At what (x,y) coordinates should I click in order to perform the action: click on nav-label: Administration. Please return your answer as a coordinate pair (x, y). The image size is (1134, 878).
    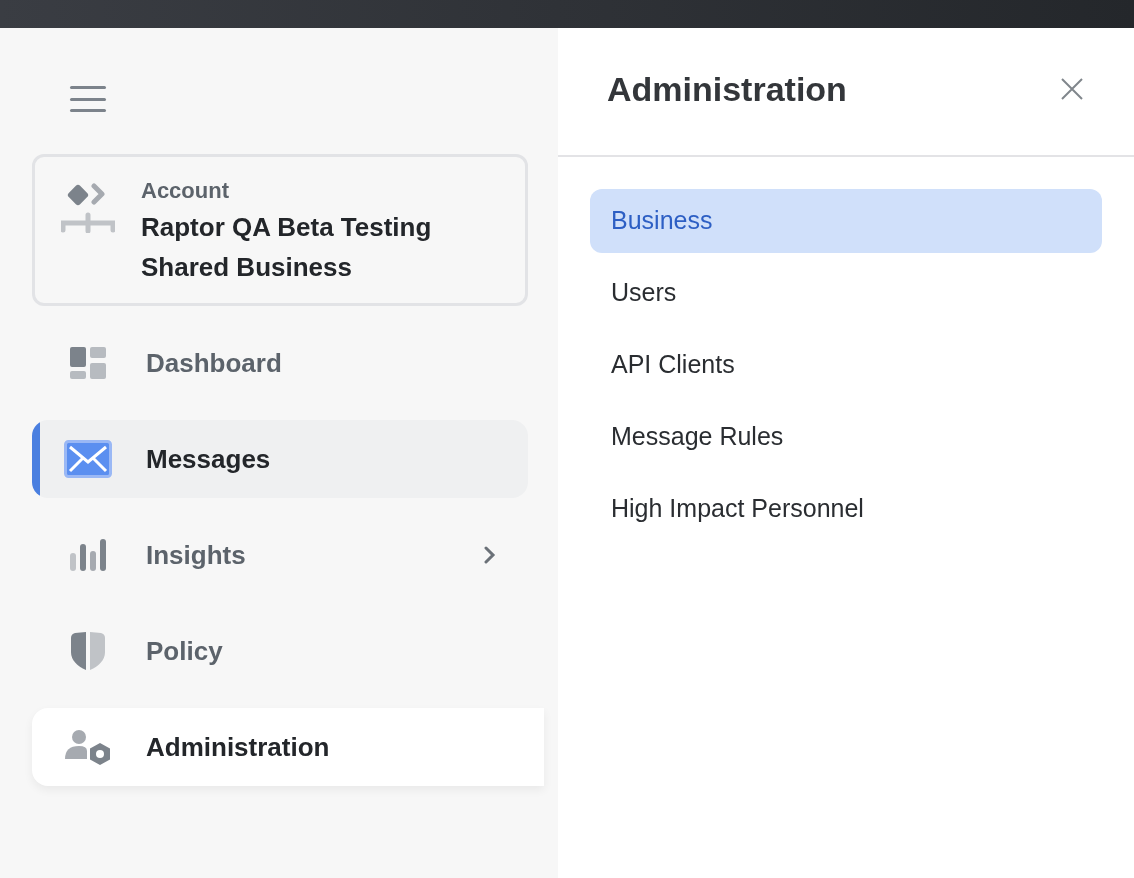
    Looking at the image, I should click on (238, 747).